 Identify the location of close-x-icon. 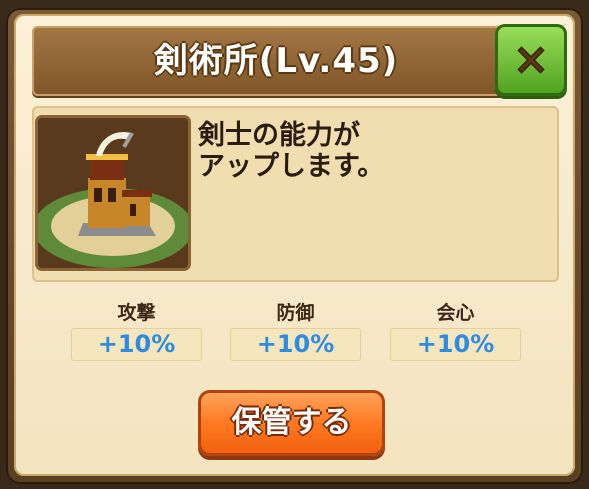
(531, 60).